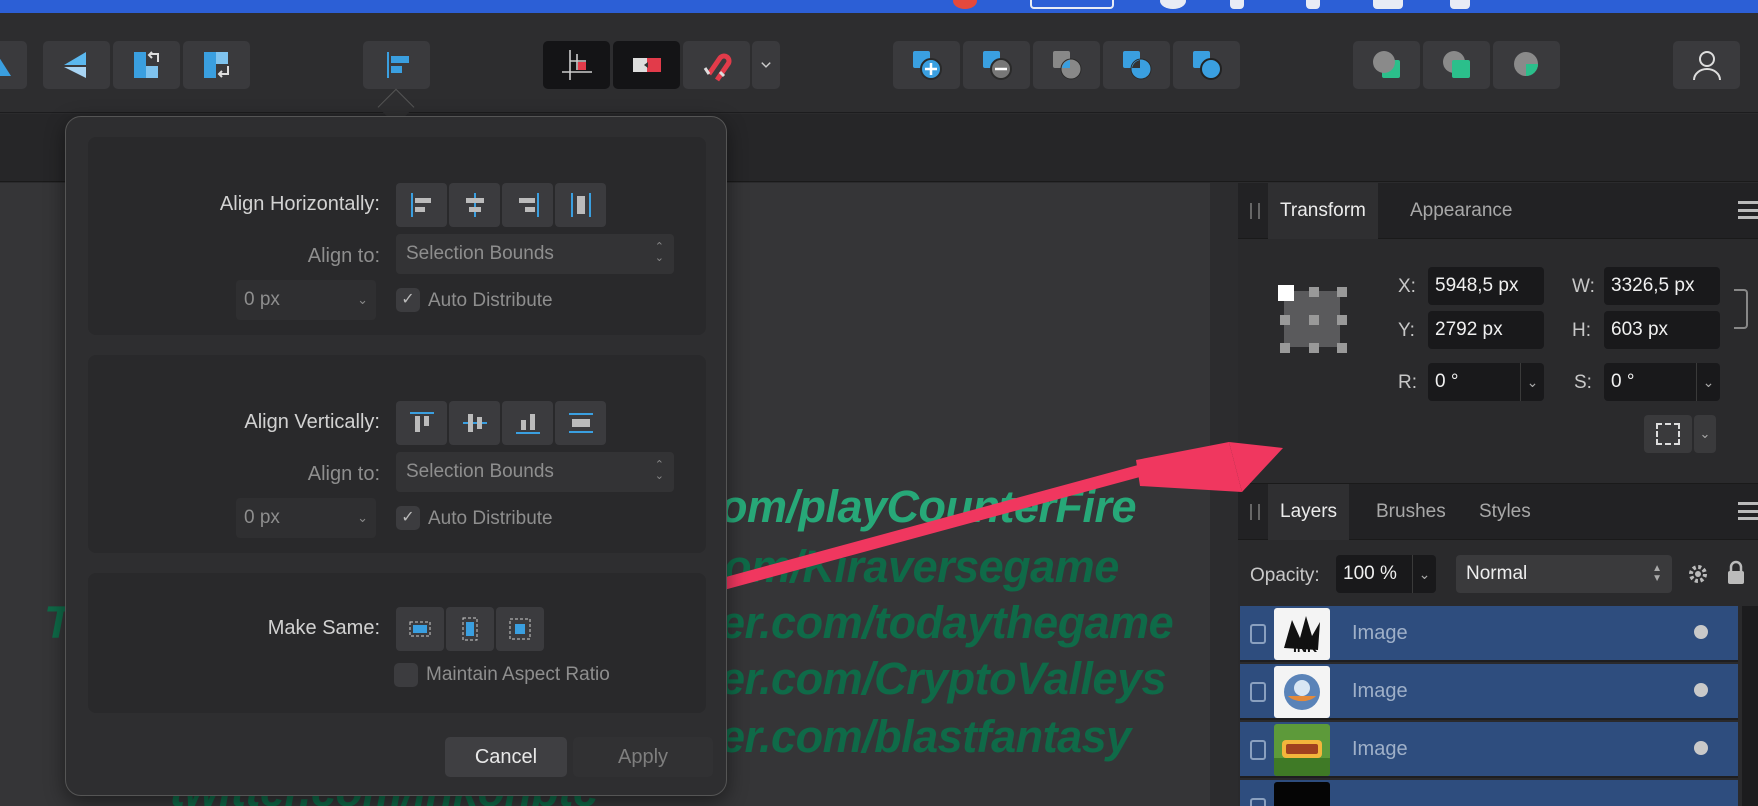 The height and width of the screenshot is (806, 1758). I want to click on cancel-button: Cancel, so click(506, 757).